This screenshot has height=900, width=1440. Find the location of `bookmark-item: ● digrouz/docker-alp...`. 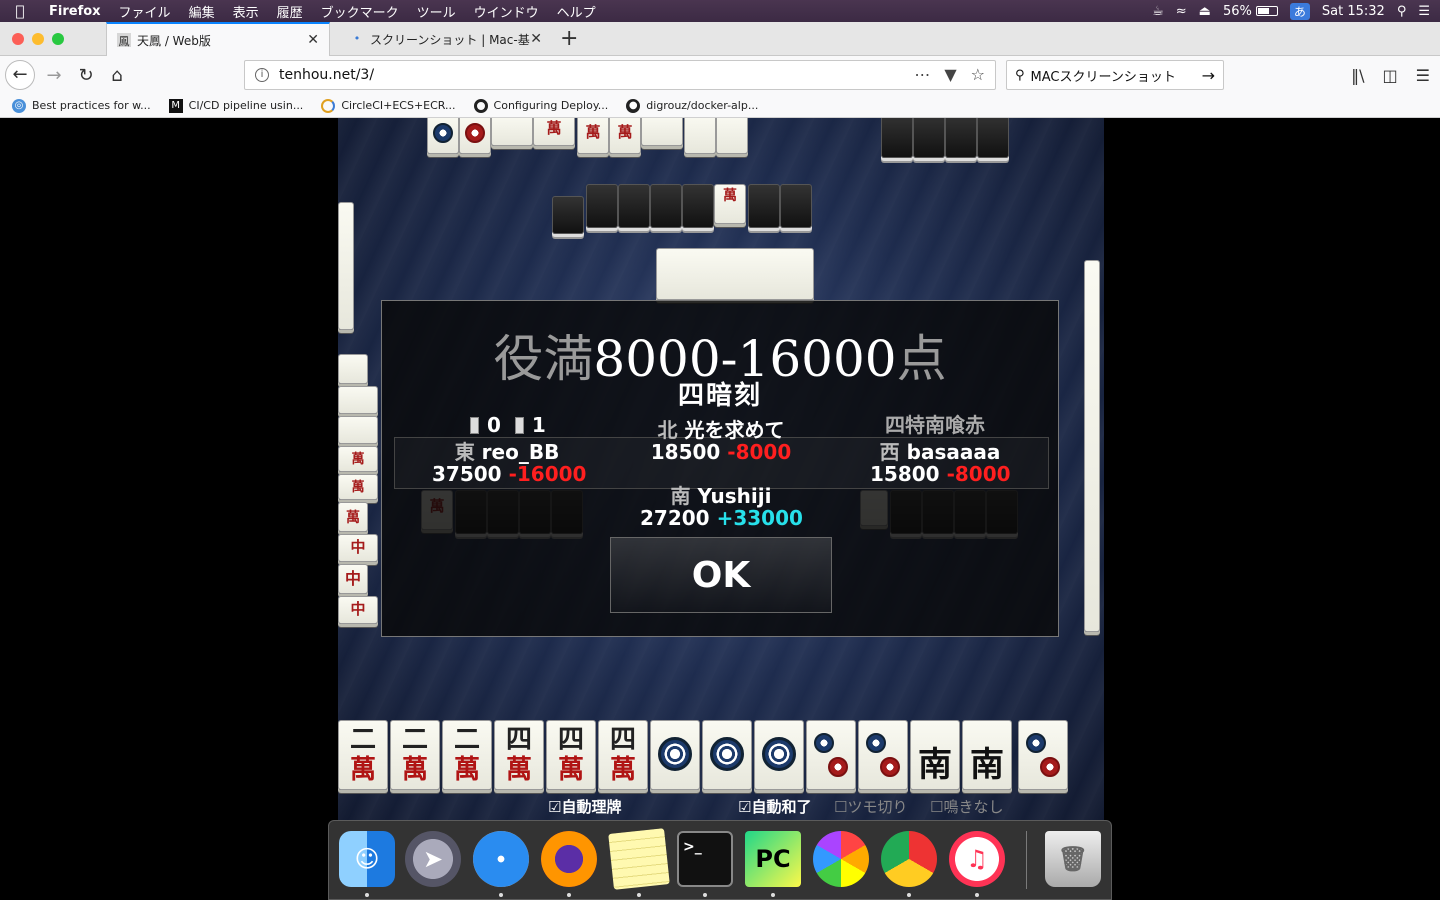

bookmark-item: ● digrouz/docker-alp... is located at coordinates (692, 105).